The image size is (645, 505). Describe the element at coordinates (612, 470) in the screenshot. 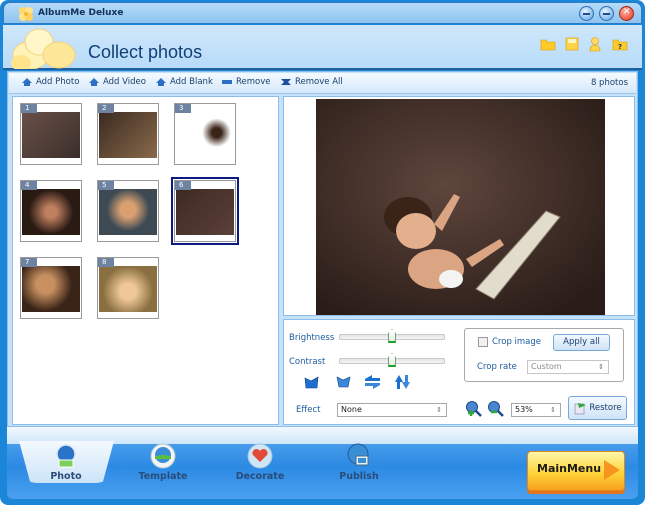

I see `arrow-right-icon` at that location.